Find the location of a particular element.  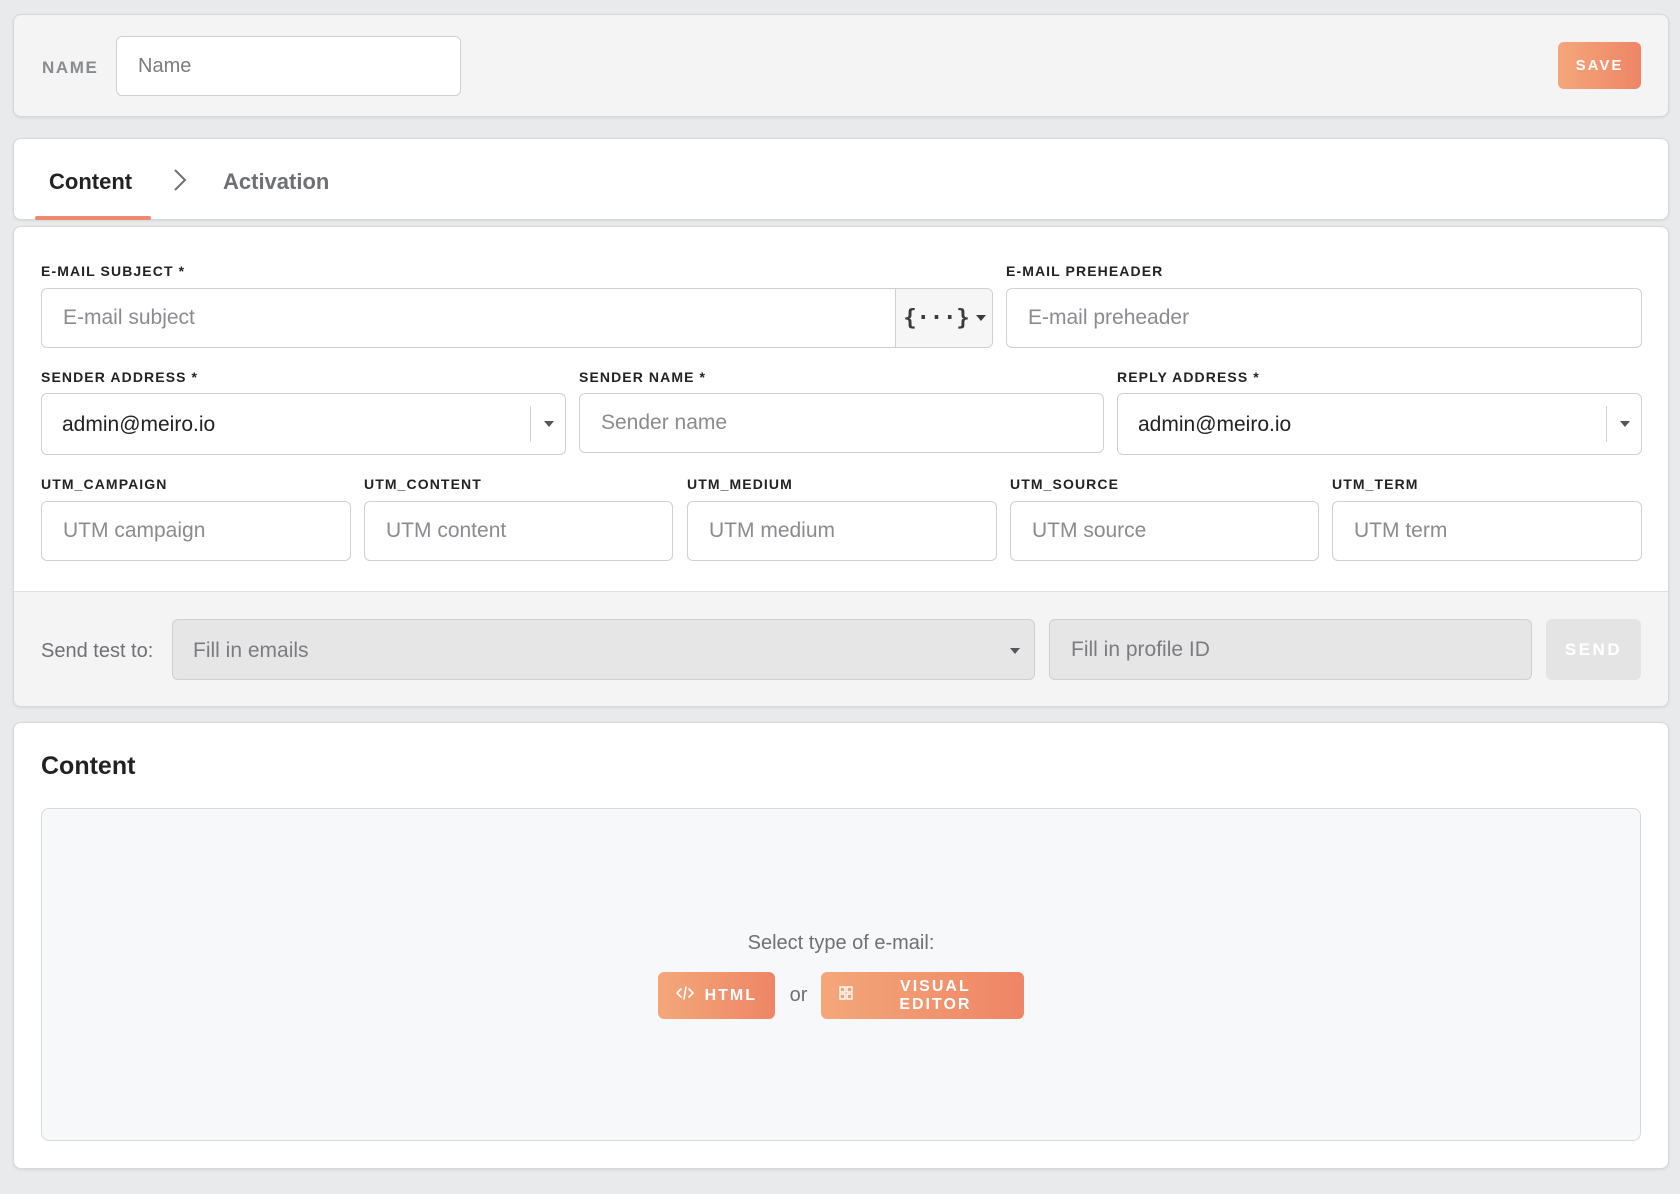

sender-address-select: admin@meiro.io is located at coordinates (303, 424).